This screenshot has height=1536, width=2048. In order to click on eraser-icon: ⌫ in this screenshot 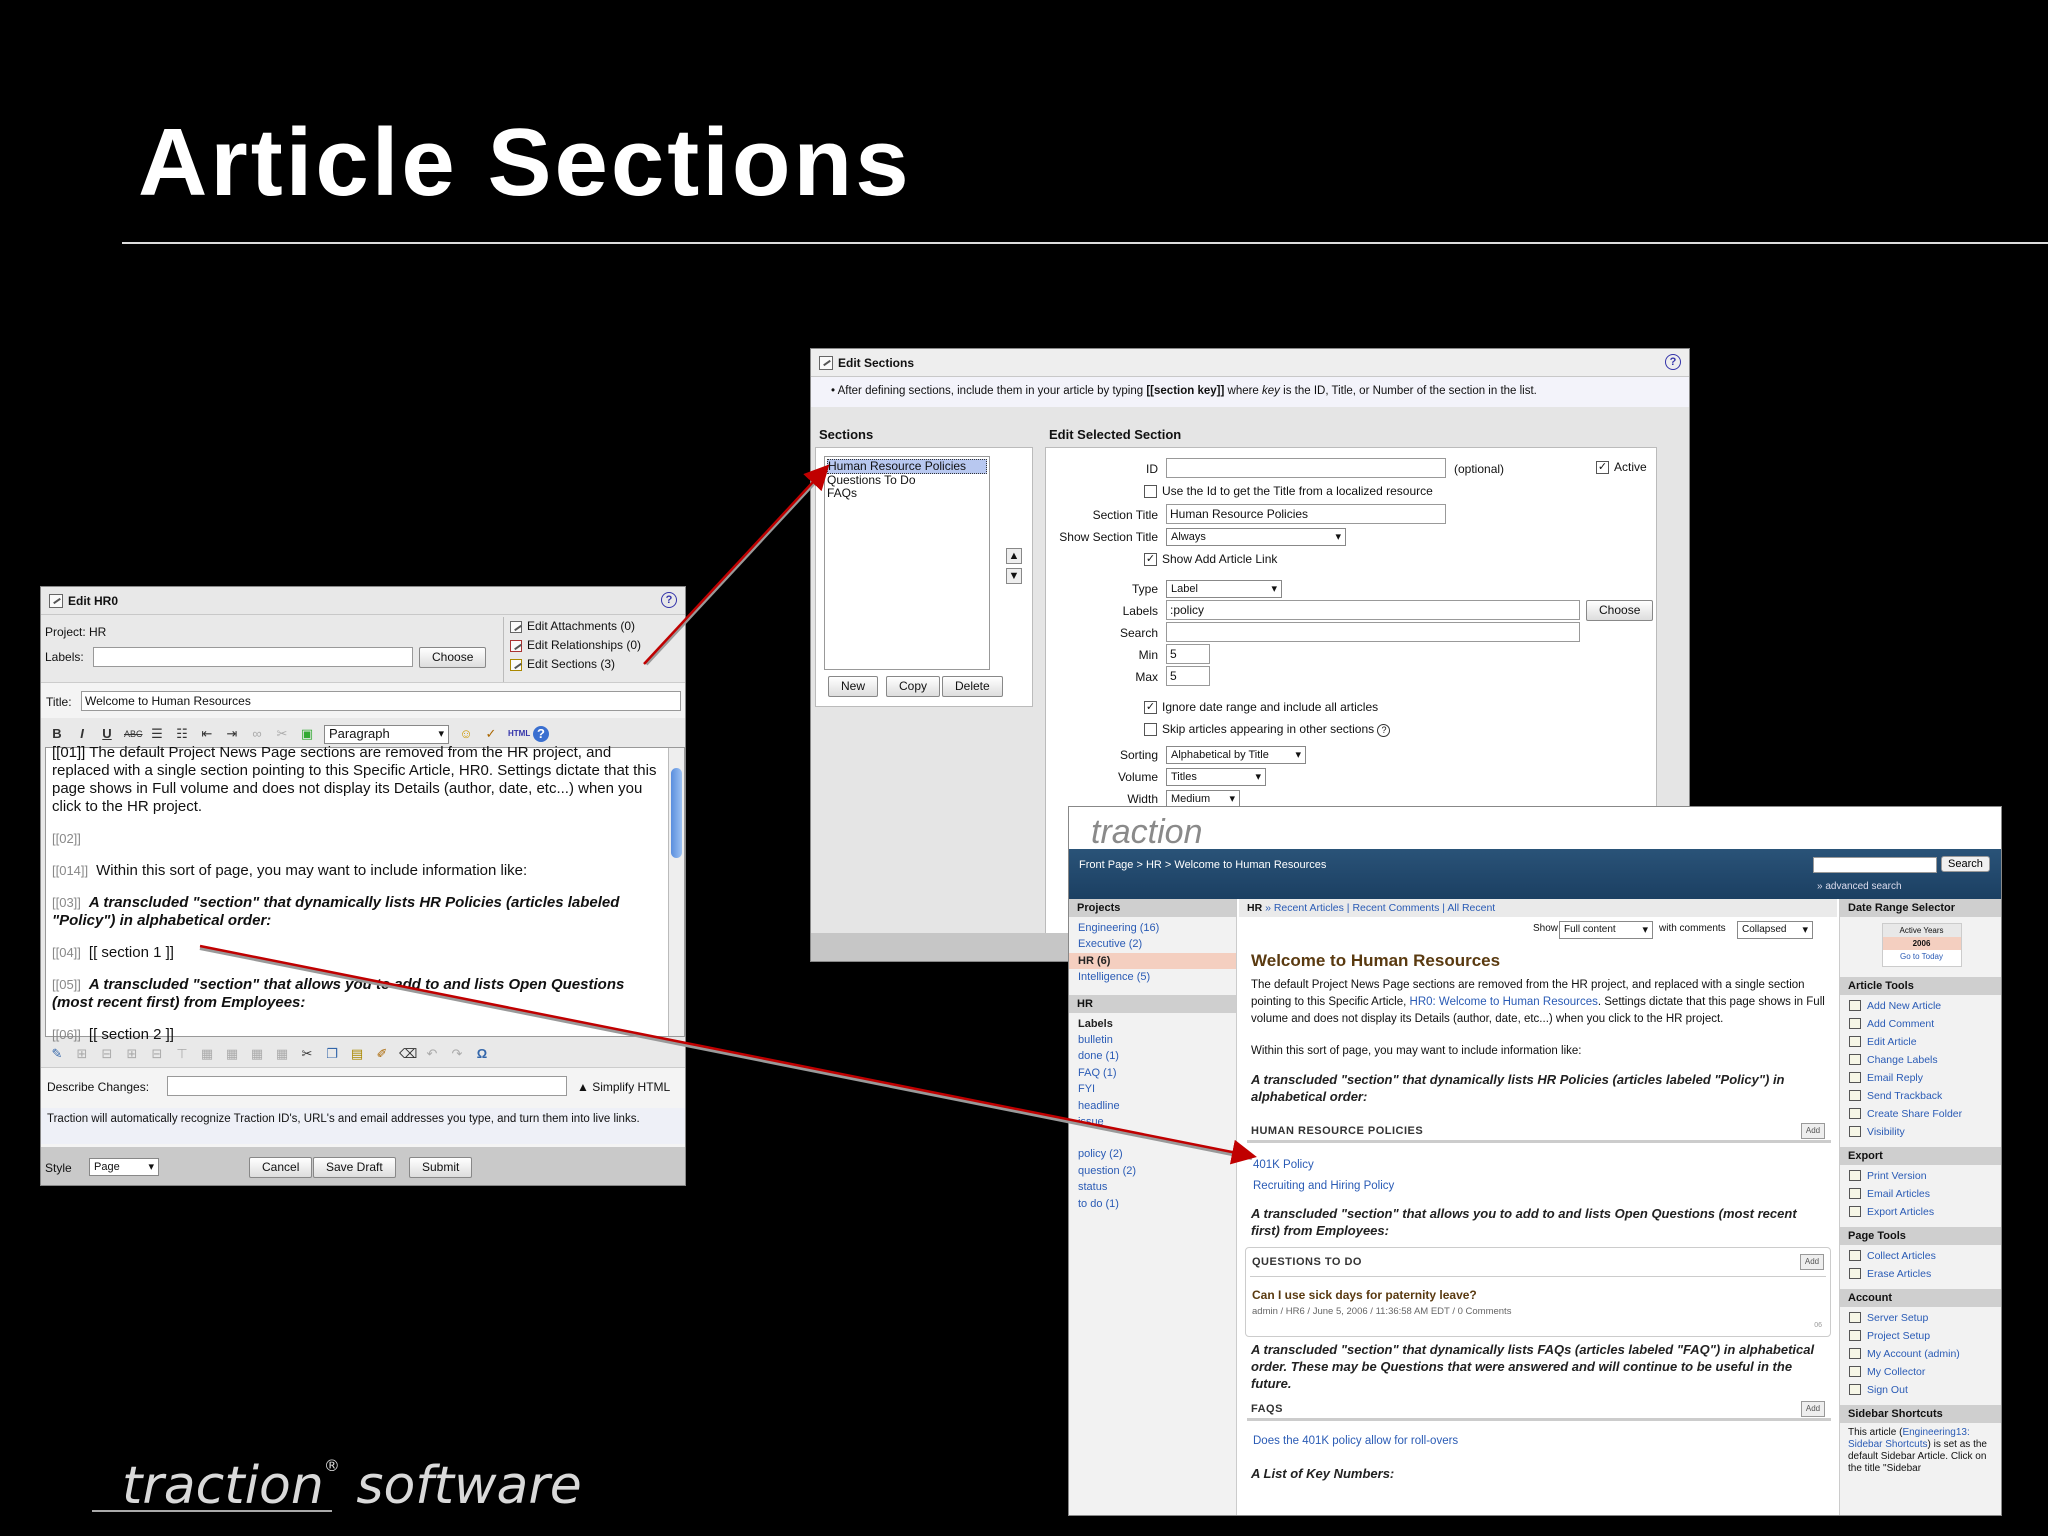, I will do `click(408, 1054)`.